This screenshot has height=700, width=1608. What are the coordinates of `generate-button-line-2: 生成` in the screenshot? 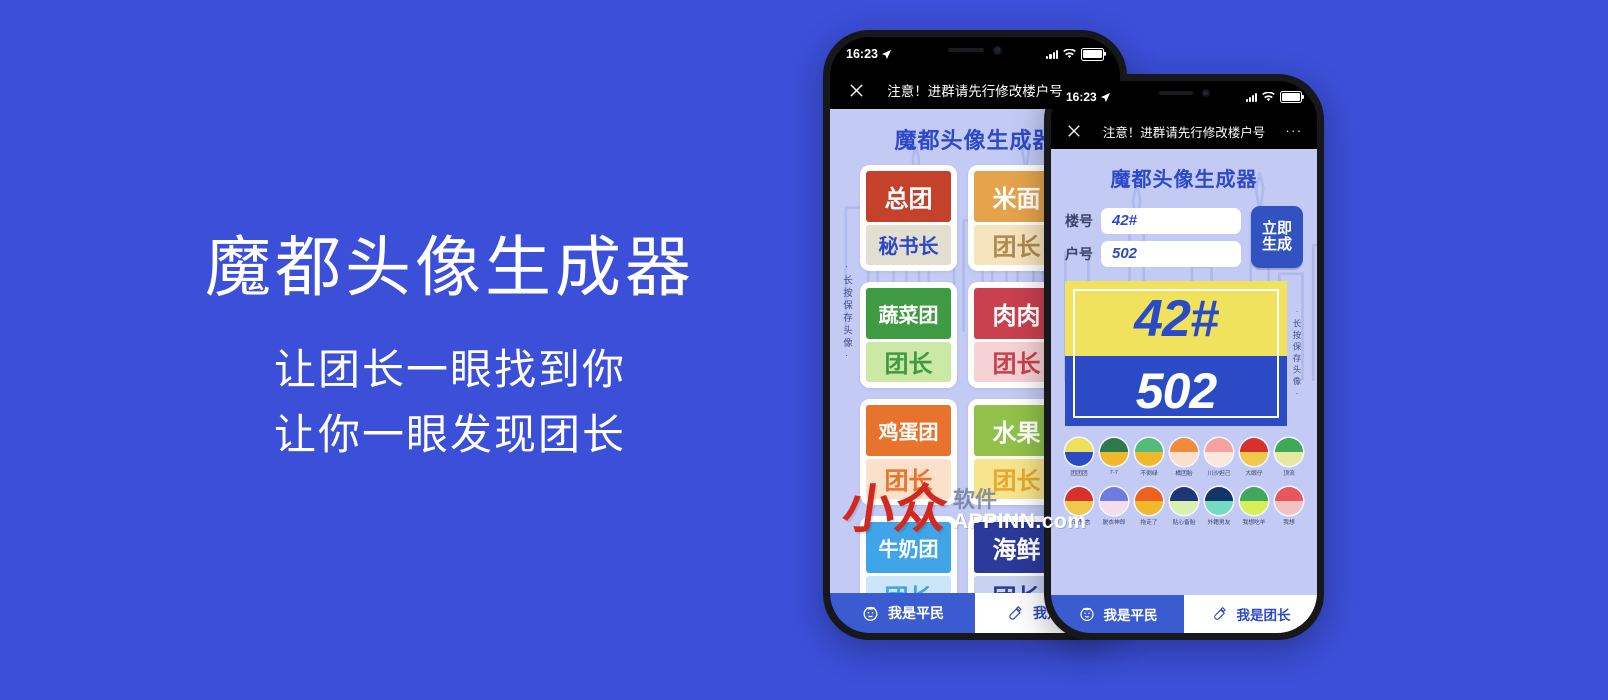 It's located at (1276, 244).